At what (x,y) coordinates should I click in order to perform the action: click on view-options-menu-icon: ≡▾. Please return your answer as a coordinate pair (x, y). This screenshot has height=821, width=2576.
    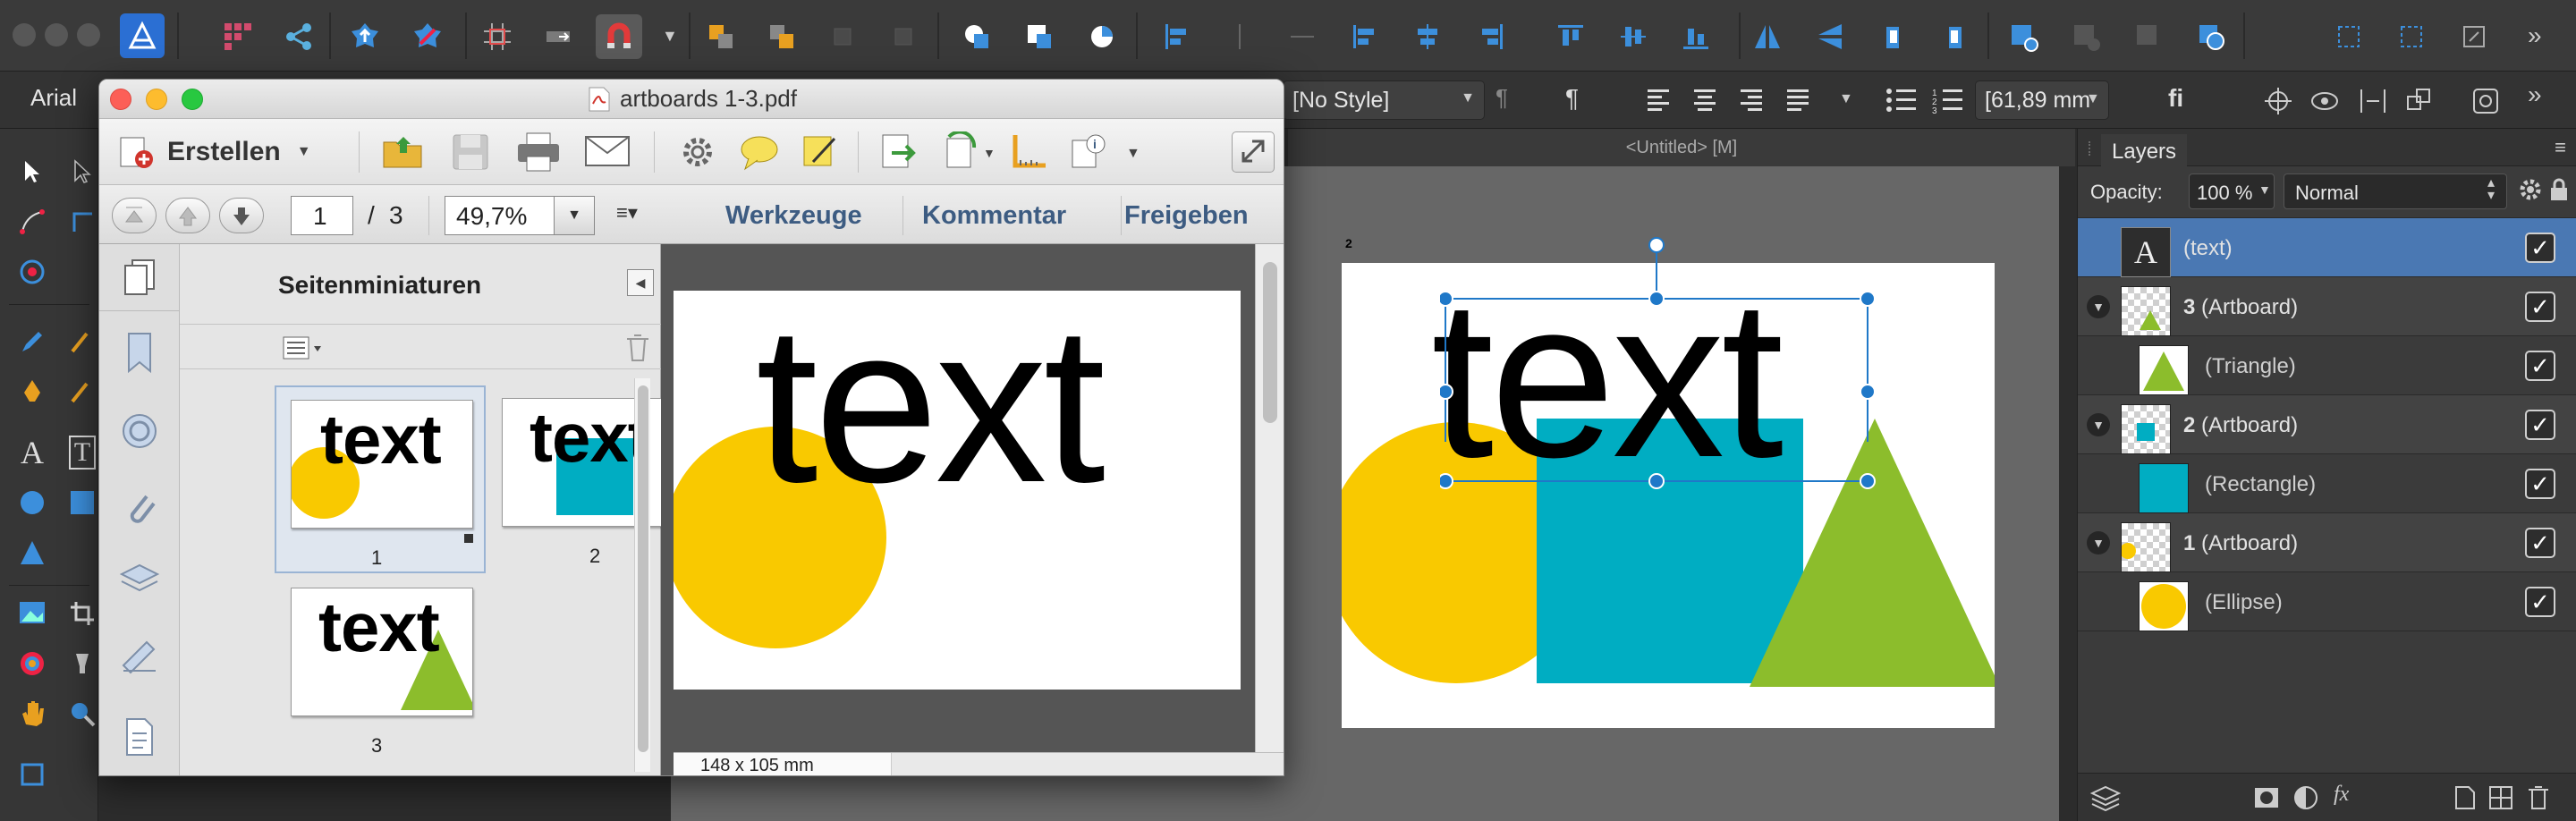
    Looking at the image, I should click on (627, 212).